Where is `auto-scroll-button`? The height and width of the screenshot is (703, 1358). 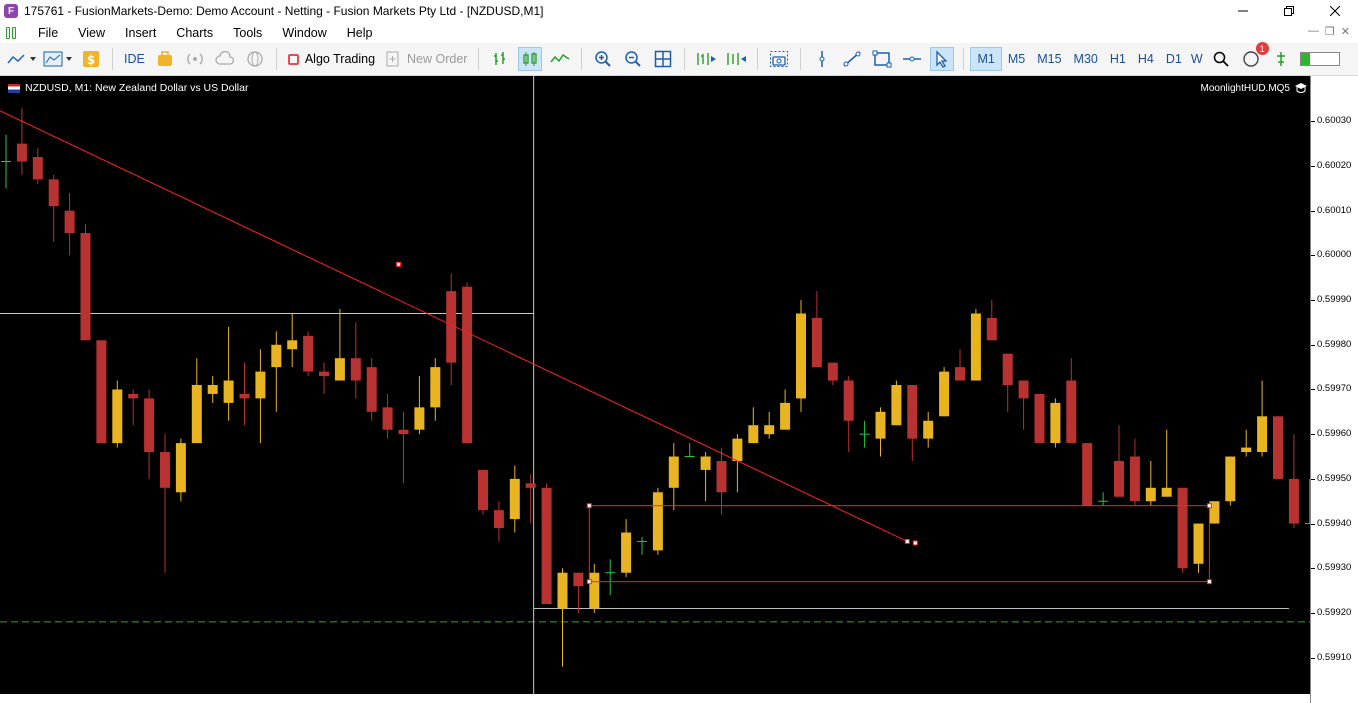
auto-scroll-button is located at coordinates (706, 59).